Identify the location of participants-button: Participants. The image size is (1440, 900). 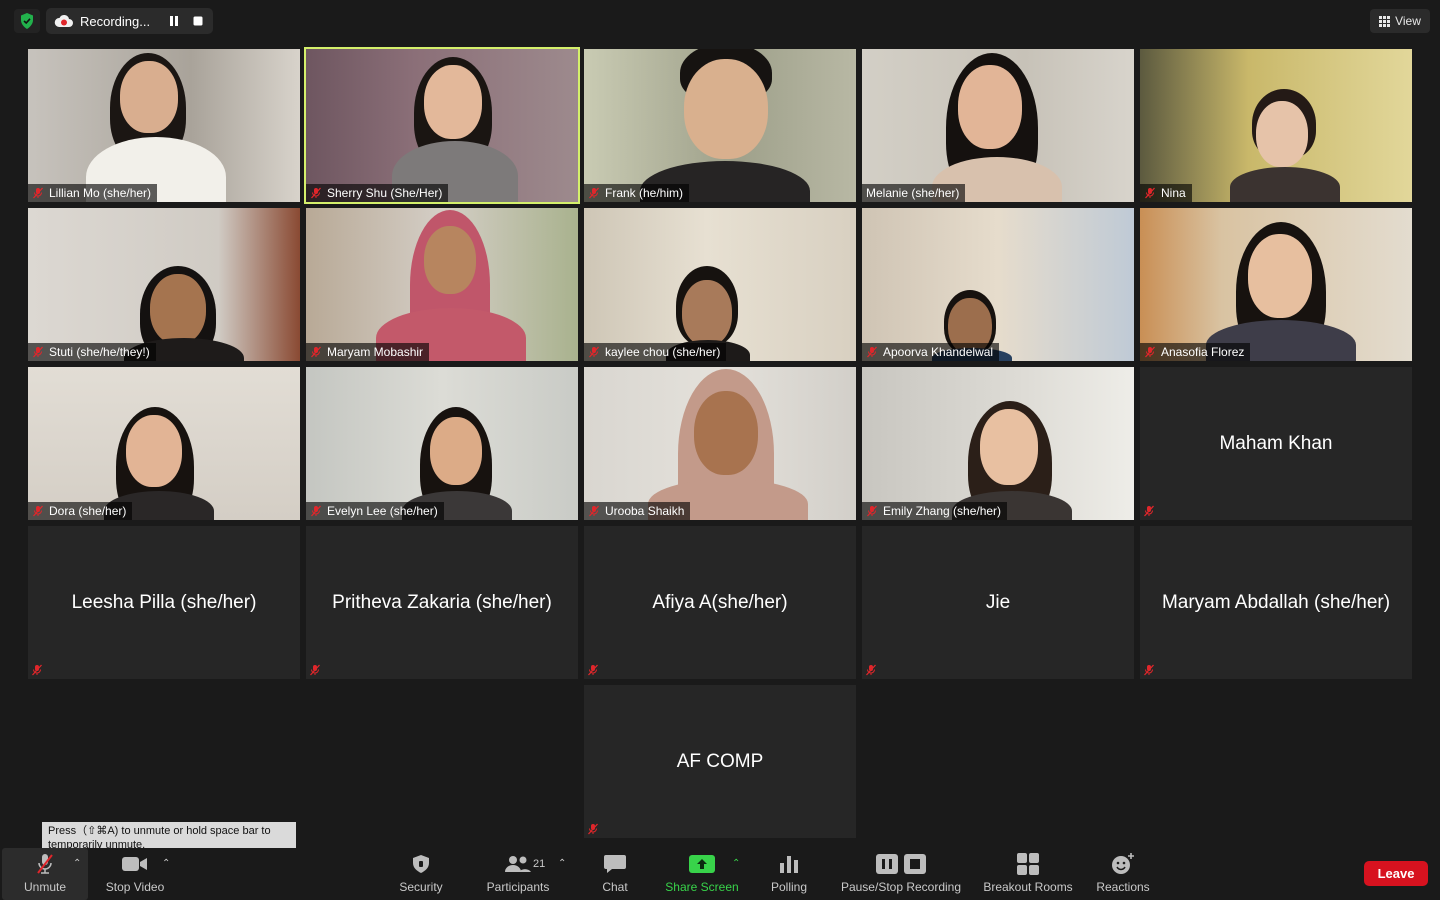
(518, 874).